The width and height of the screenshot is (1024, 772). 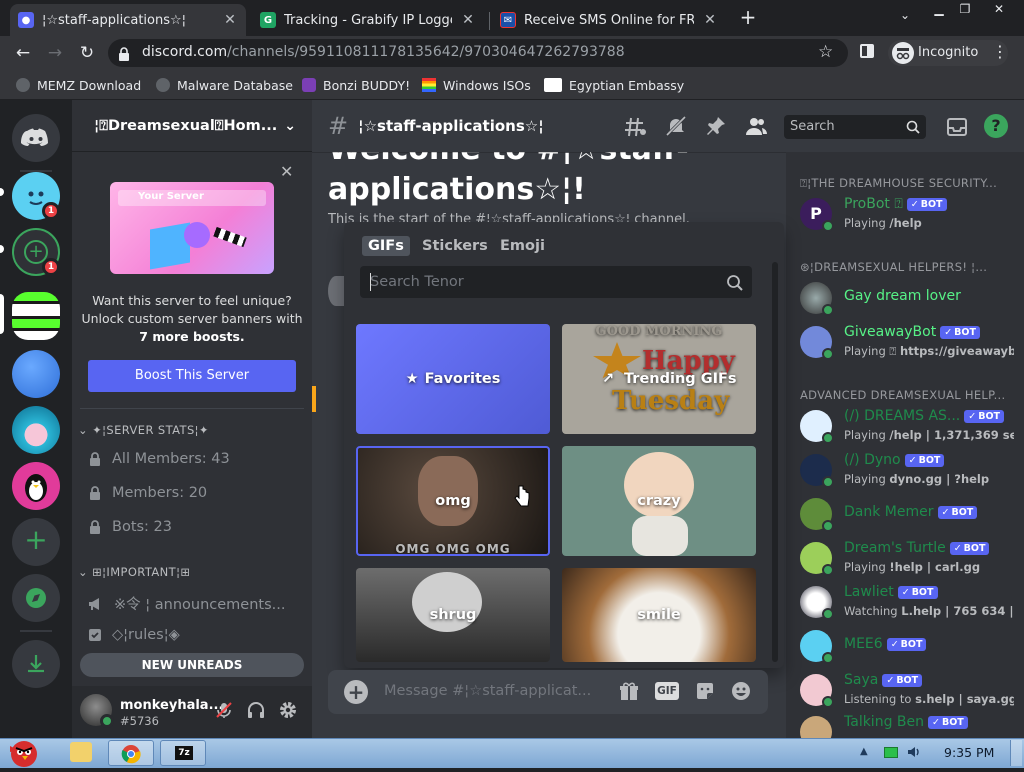 I want to click on bookmark-malware-db: Malware Database, so click(x=224, y=85).